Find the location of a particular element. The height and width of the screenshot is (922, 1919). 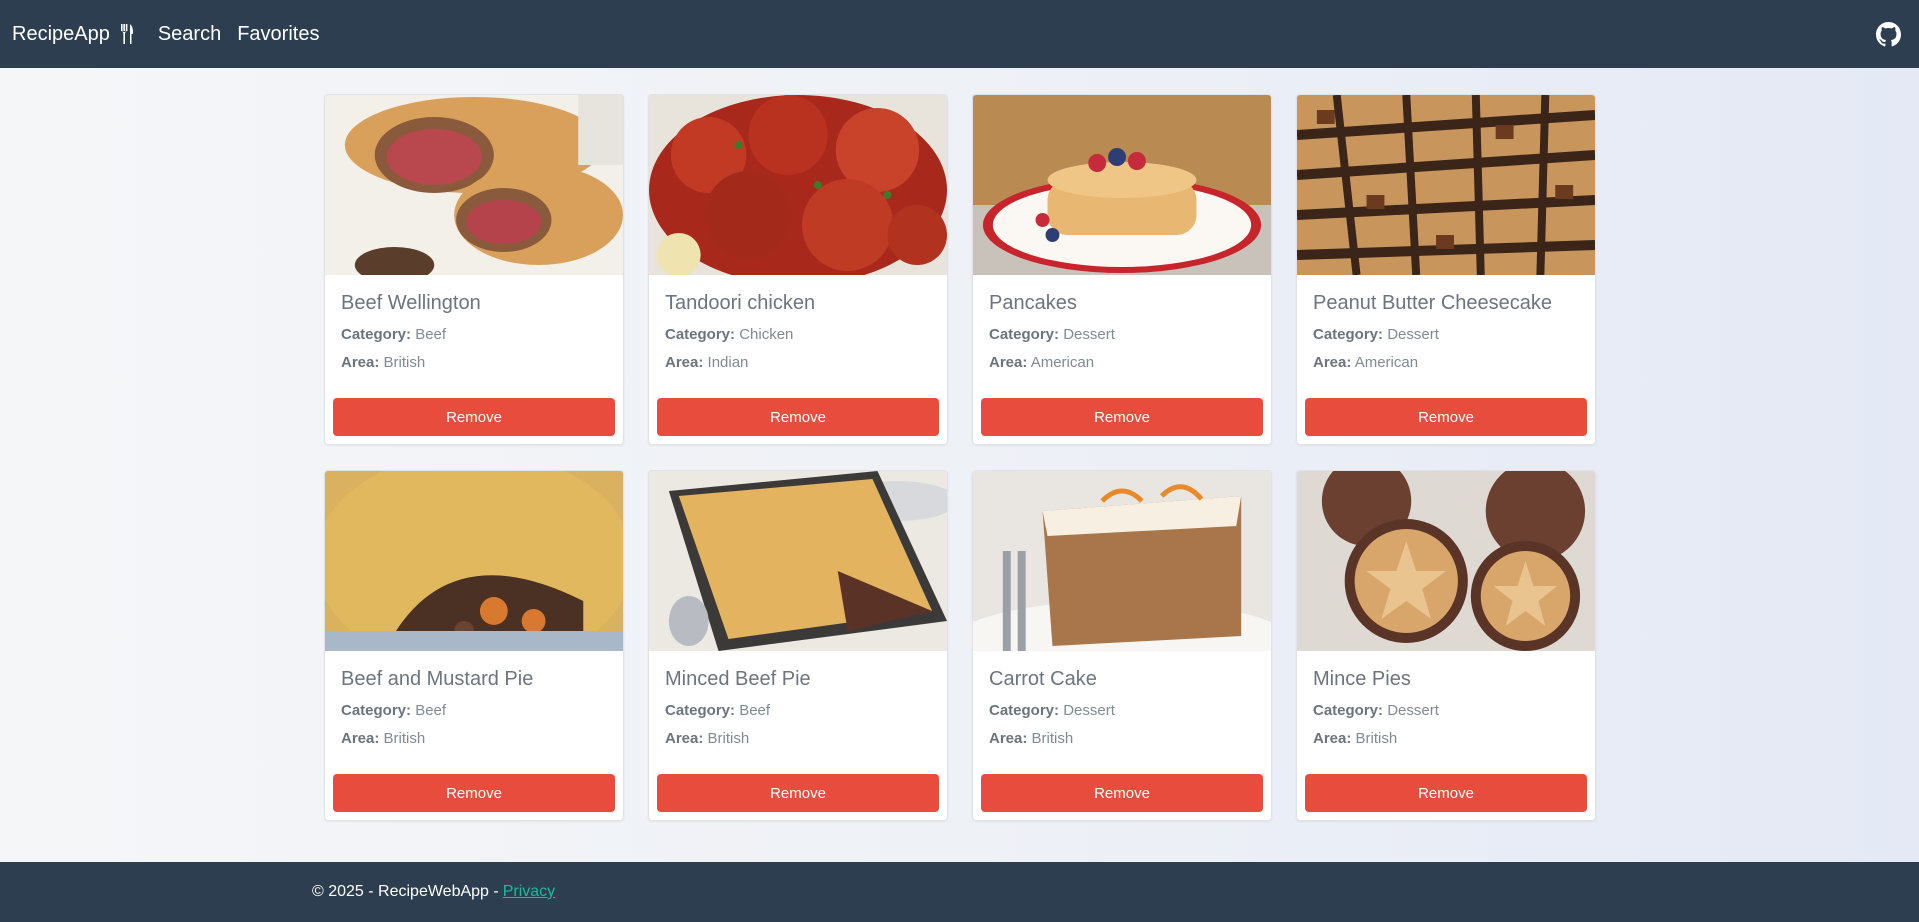

recipe-title: Beef and Mustard Pie is located at coordinates (437, 679).